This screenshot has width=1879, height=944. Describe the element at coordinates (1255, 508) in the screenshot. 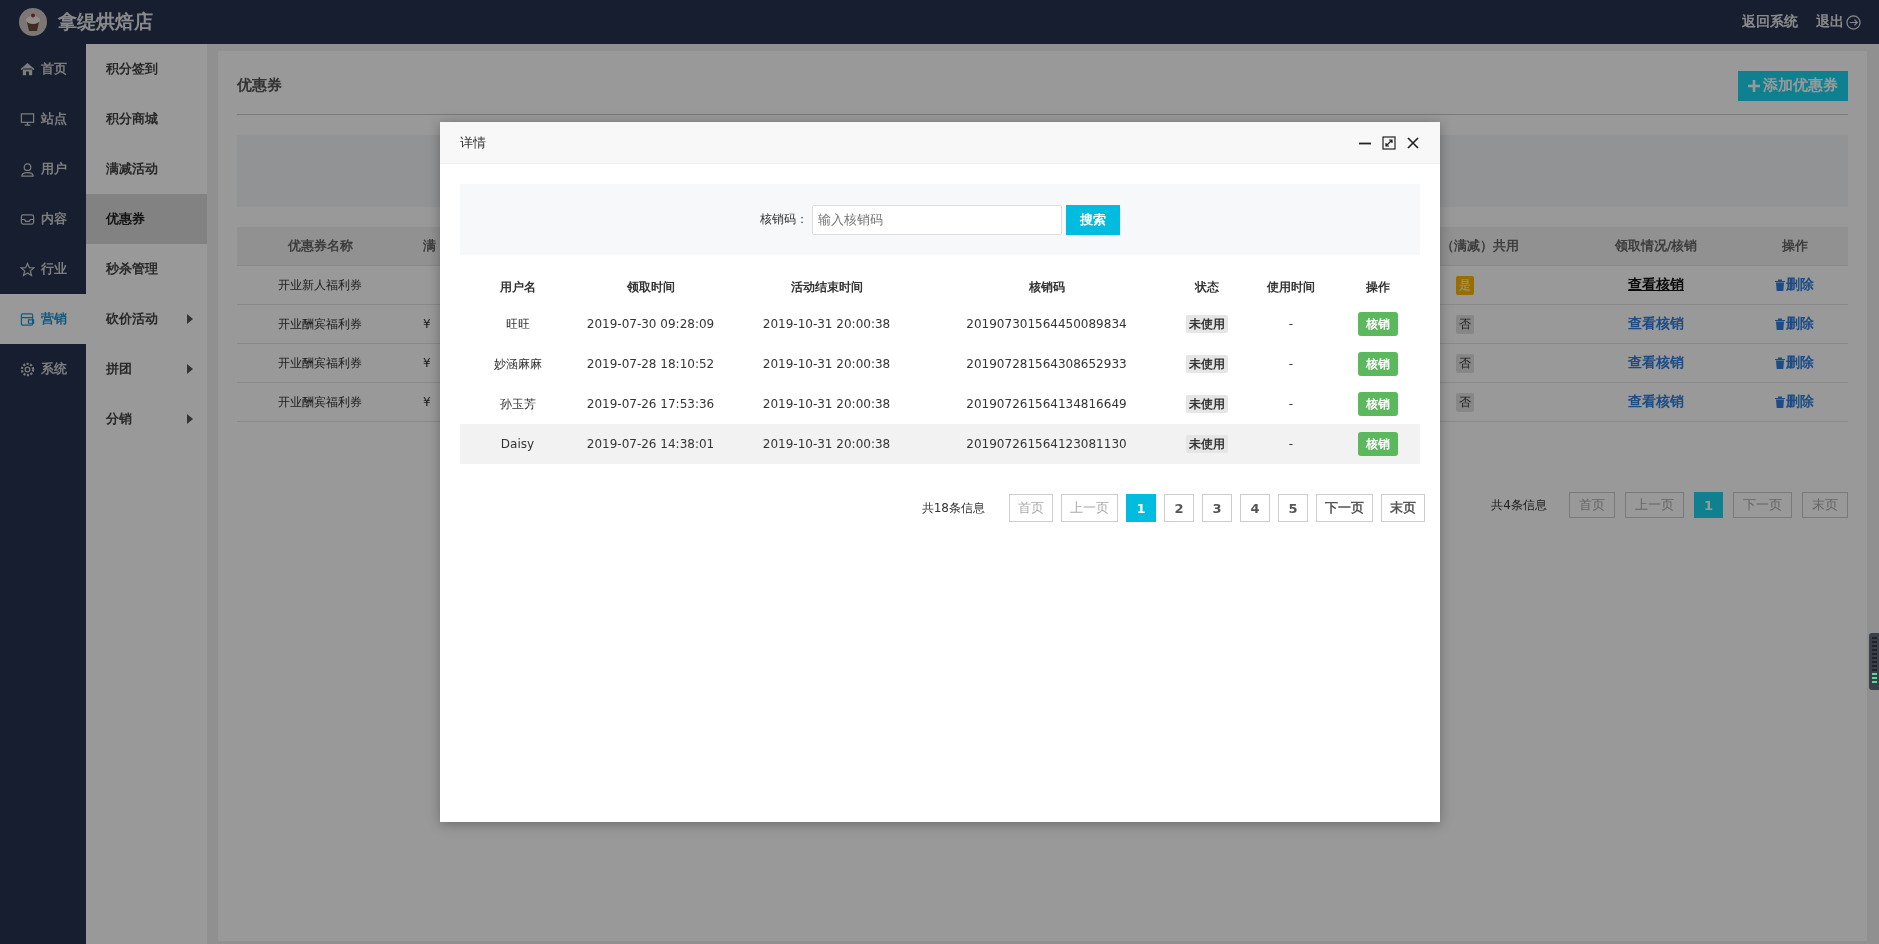

I see `page-button: 4` at that location.